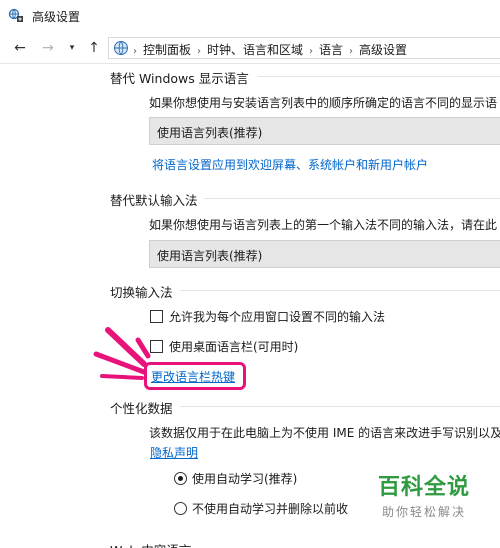  I want to click on arrow-up-icon: ↑, so click(94, 48).